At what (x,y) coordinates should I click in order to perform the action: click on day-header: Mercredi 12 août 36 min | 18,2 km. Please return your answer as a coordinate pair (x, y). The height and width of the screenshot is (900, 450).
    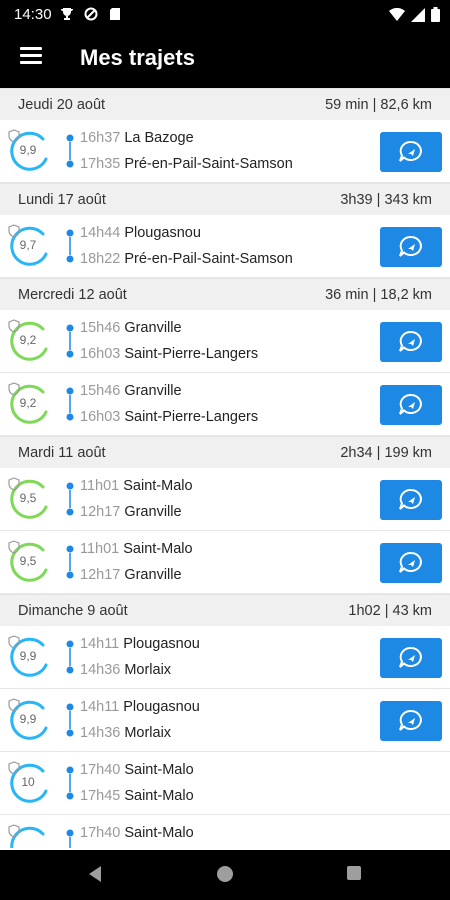
    Looking at the image, I should click on (225, 294).